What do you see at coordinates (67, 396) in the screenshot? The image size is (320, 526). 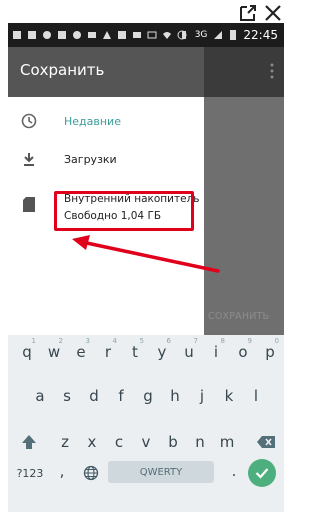 I see `key-s: s` at bounding box center [67, 396].